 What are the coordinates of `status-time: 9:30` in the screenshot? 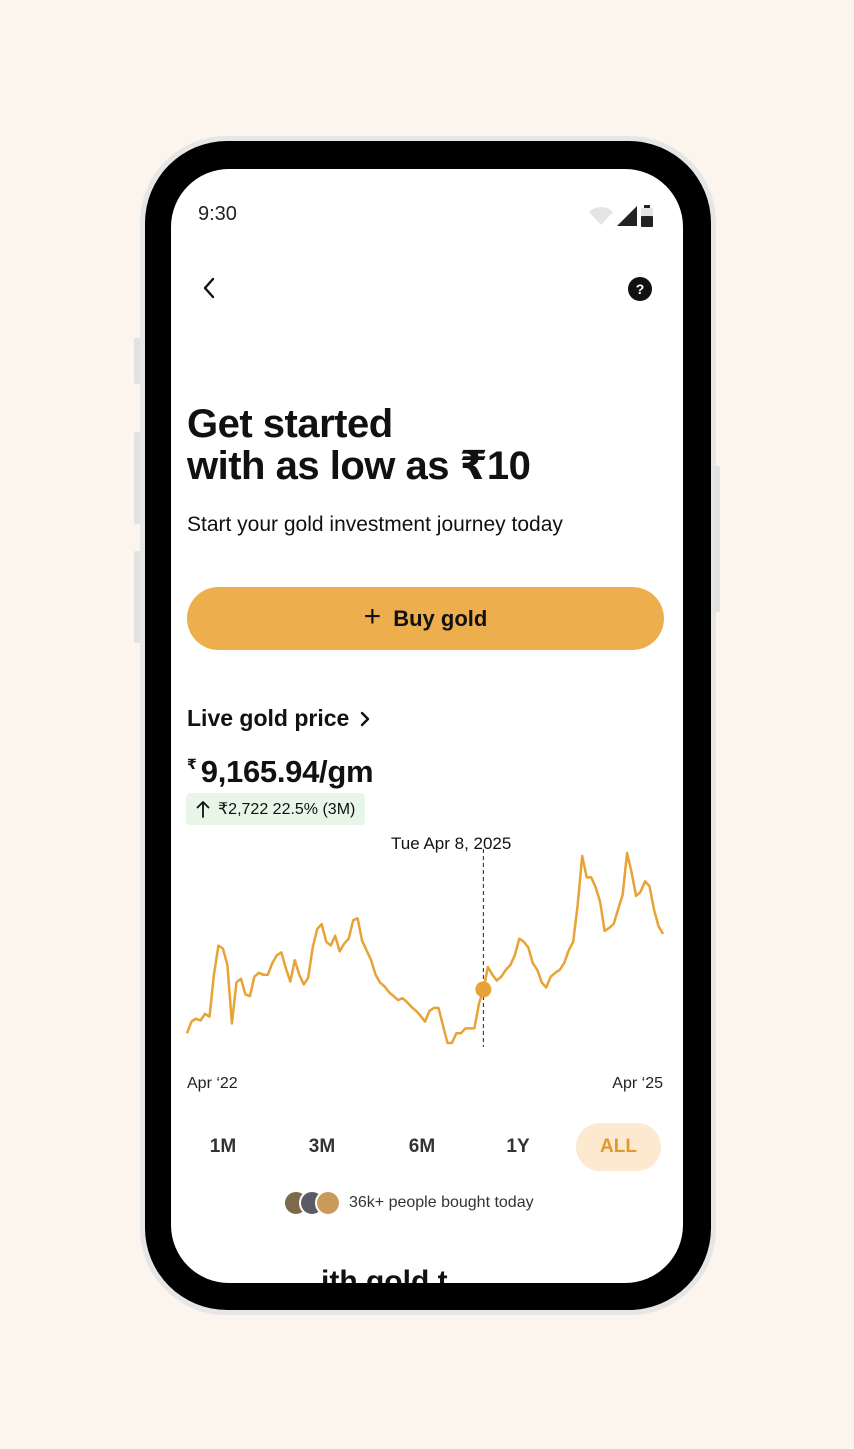 It's located at (217, 214).